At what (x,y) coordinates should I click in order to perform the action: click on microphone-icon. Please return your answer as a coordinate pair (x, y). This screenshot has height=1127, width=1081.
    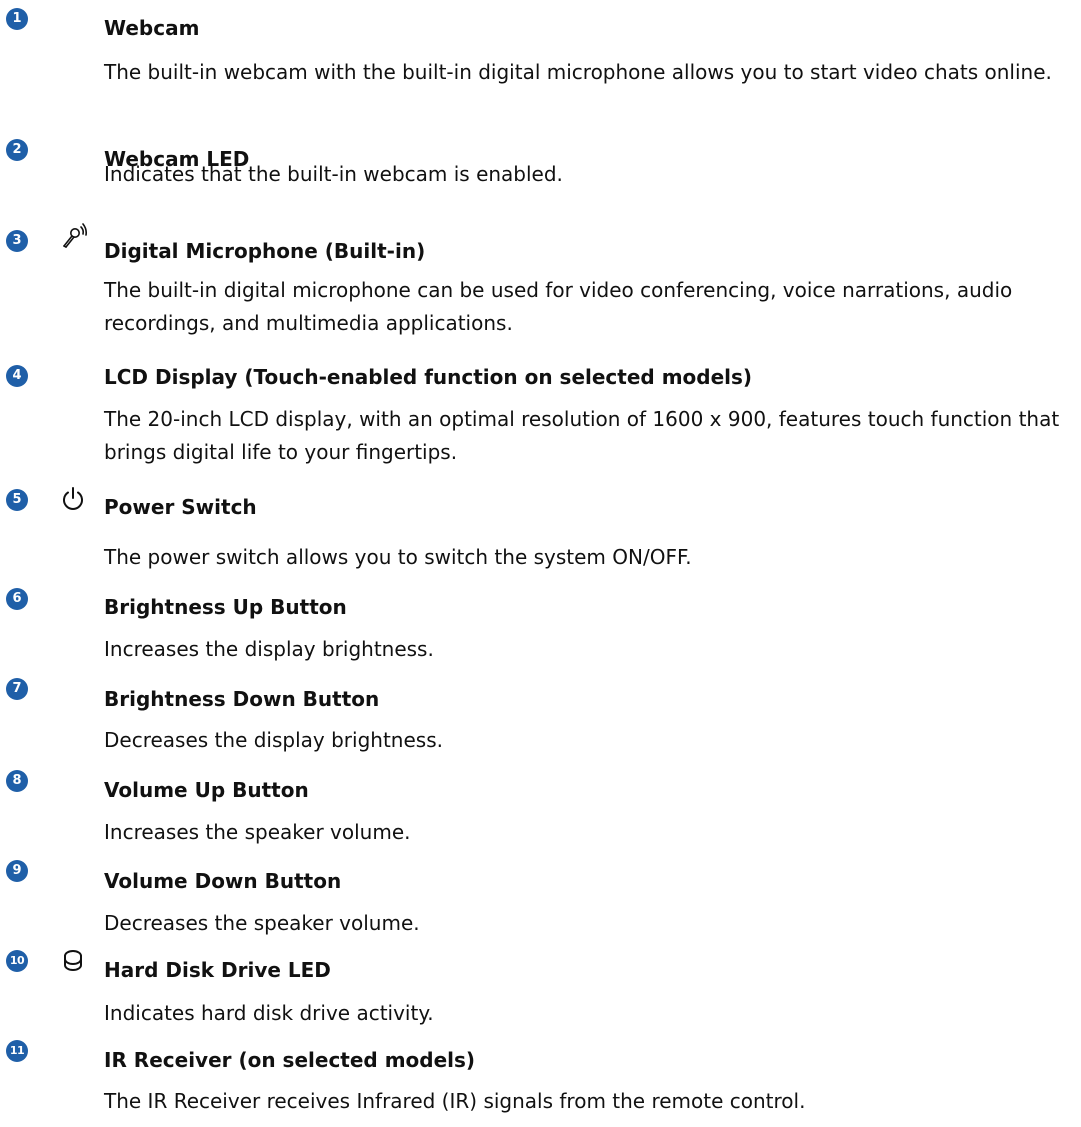
    Looking at the image, I should click on (73, 236).